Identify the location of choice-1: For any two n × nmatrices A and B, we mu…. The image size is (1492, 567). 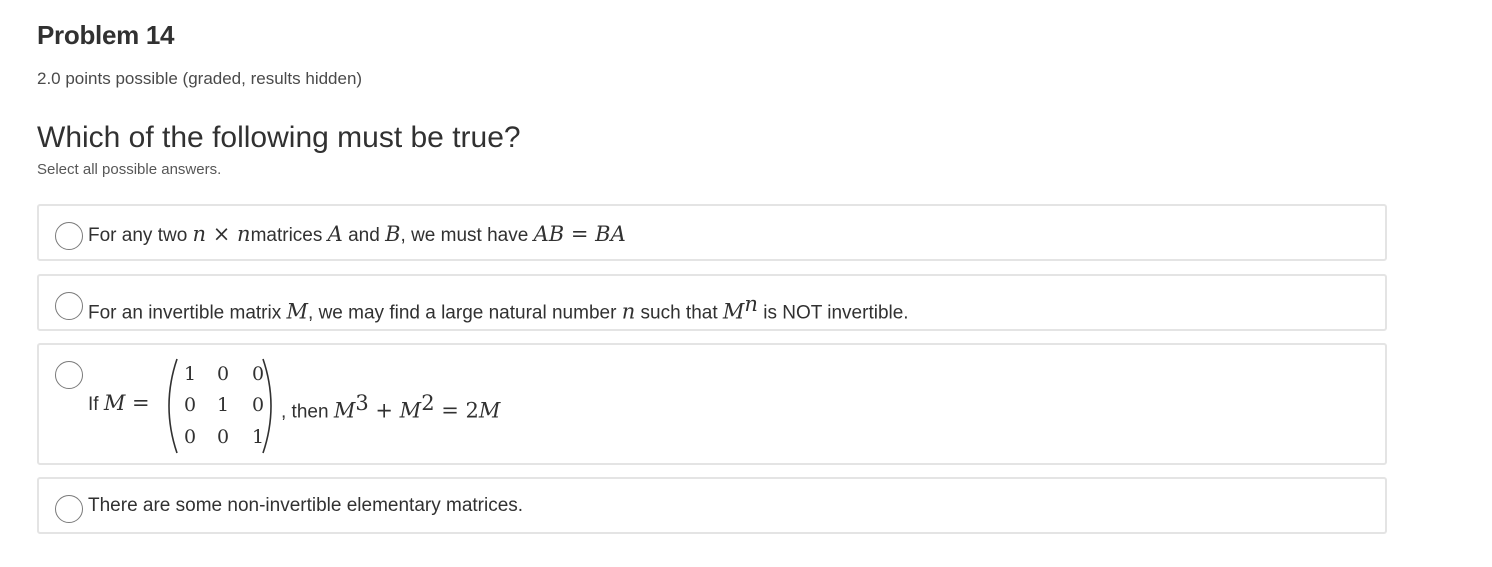
(712, 232).